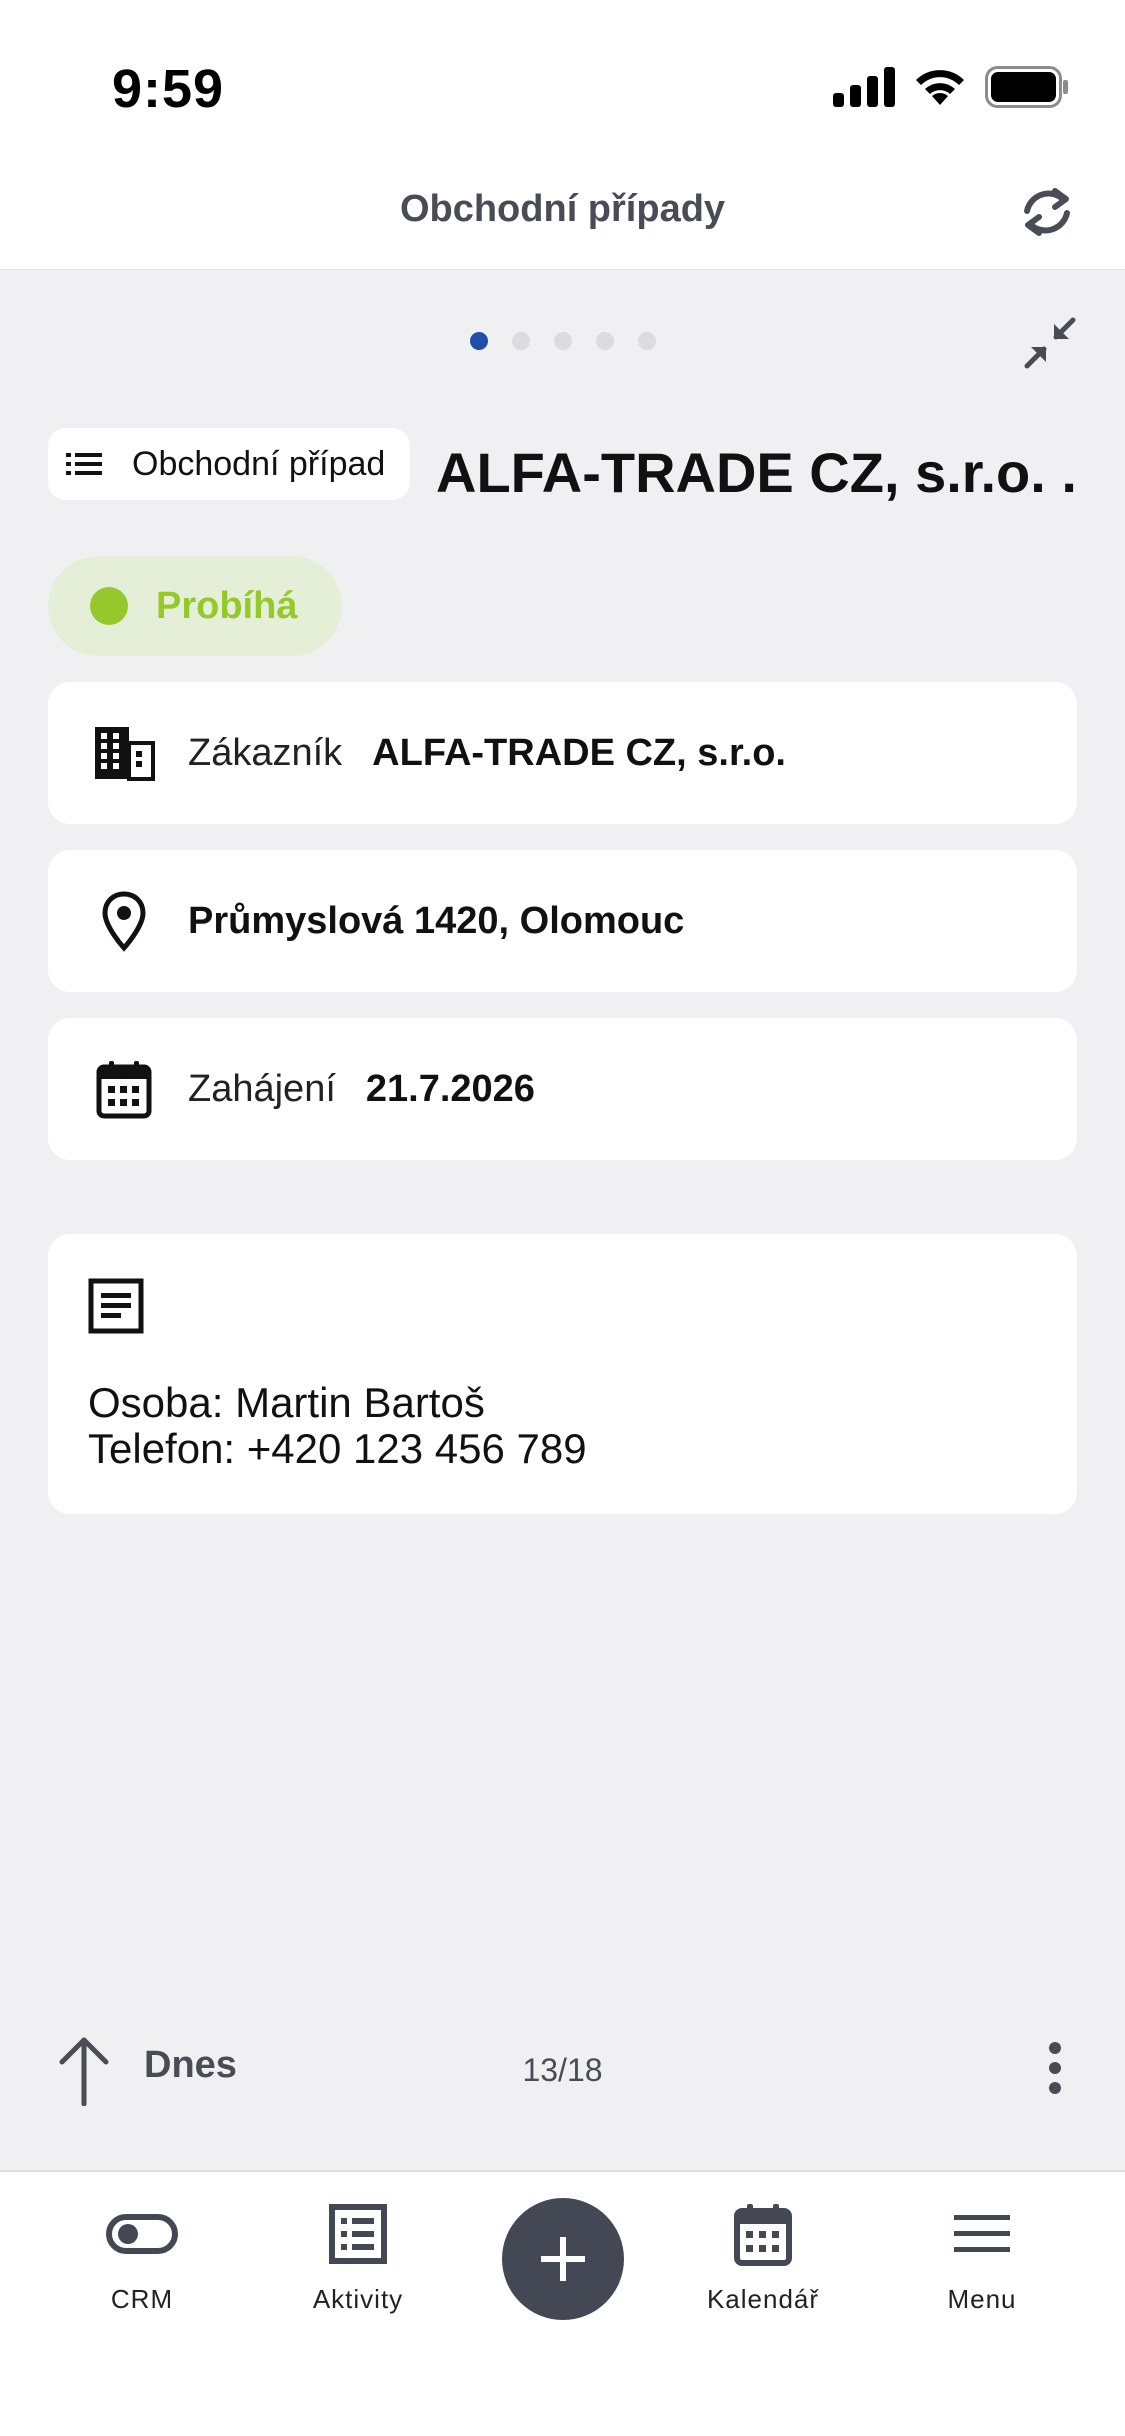 This screenshot has height=2436, width=1125. I want to click on customer-value: ALFA-TRADE CZ, s.r.o., so click(579, 752).